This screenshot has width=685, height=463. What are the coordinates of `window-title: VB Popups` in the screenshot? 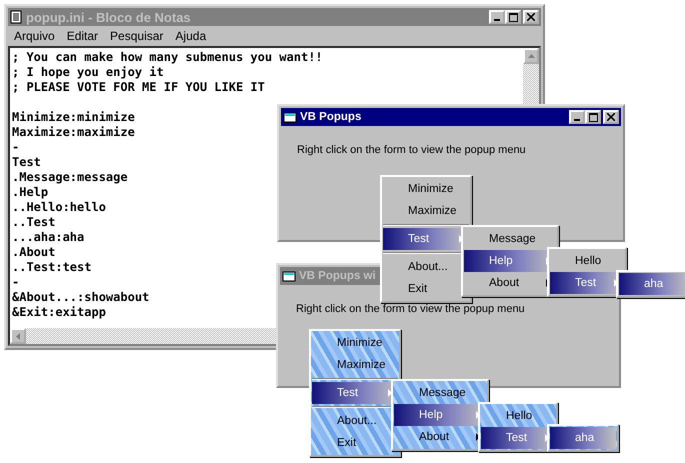 It's located at (331, 117).